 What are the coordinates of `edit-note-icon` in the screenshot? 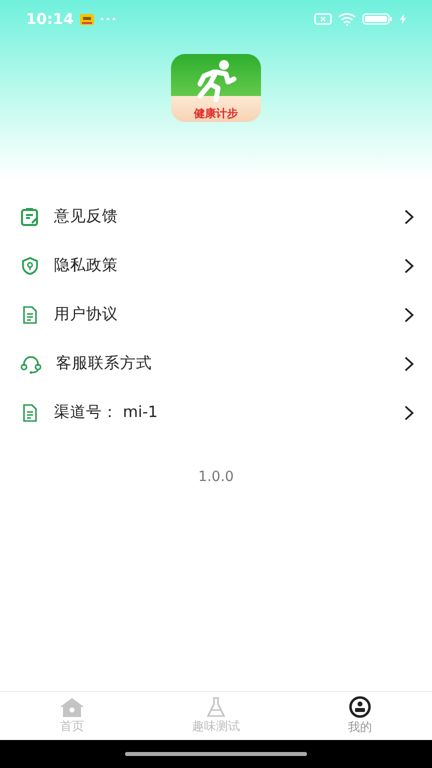 It's located at (30, 216).